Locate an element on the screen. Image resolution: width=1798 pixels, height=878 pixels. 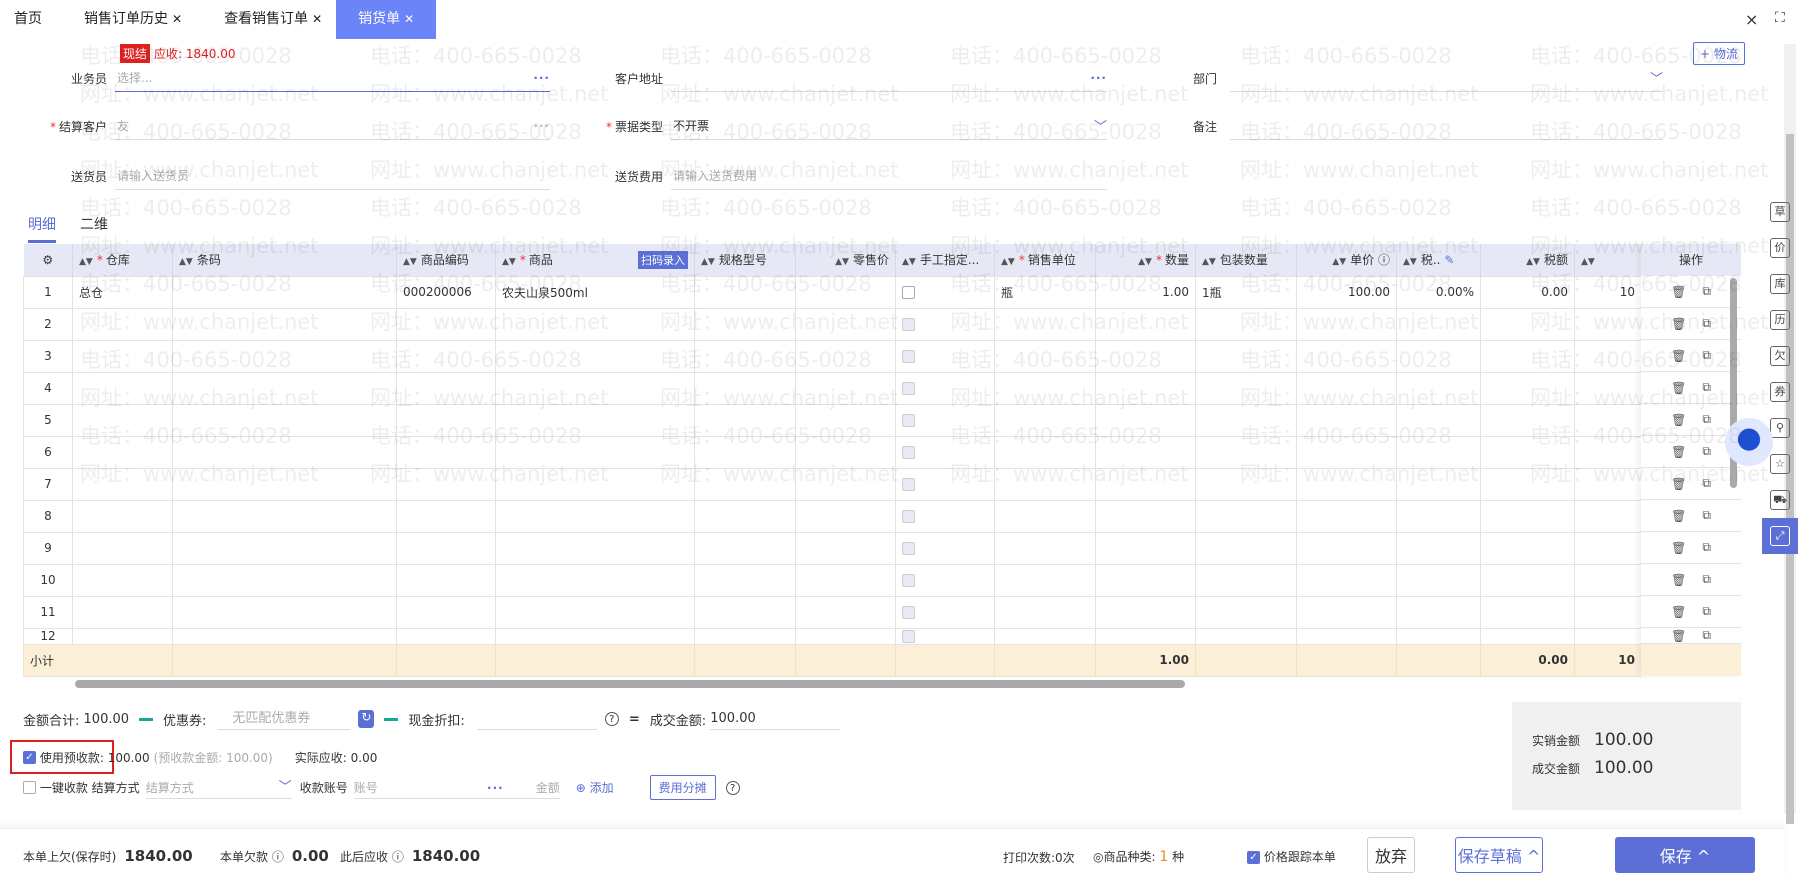
assistant-robot-icon is located at coordinates (1749, 442).